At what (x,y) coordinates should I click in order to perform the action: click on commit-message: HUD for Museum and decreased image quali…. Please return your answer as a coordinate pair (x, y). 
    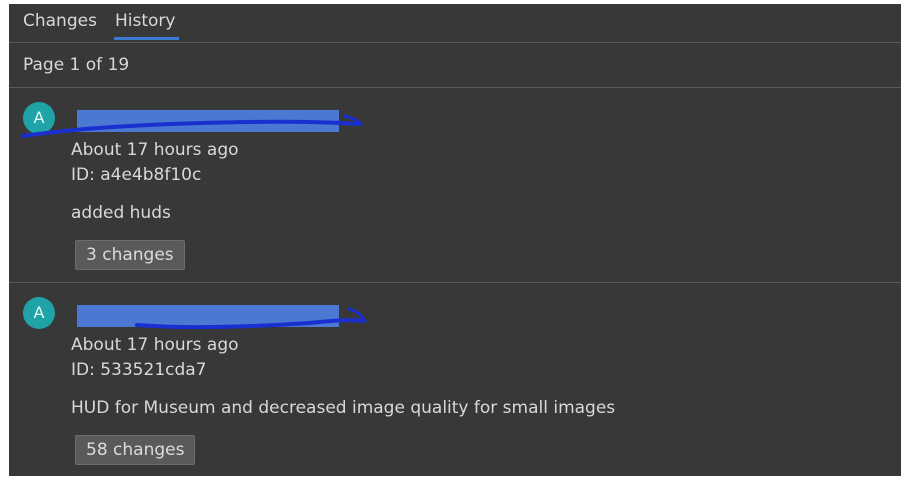
    Looking at the image, I should click on (343, 408).